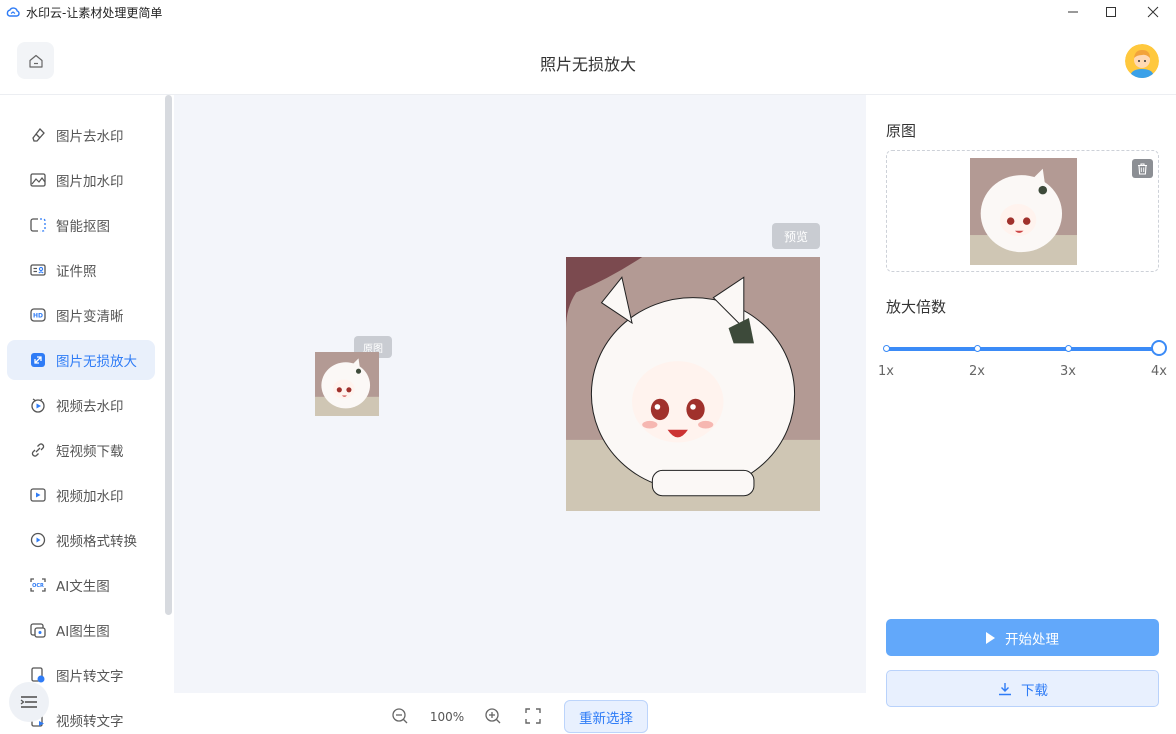 The image size is (1176, 734). I want to click on original-image, so click(347, 384).